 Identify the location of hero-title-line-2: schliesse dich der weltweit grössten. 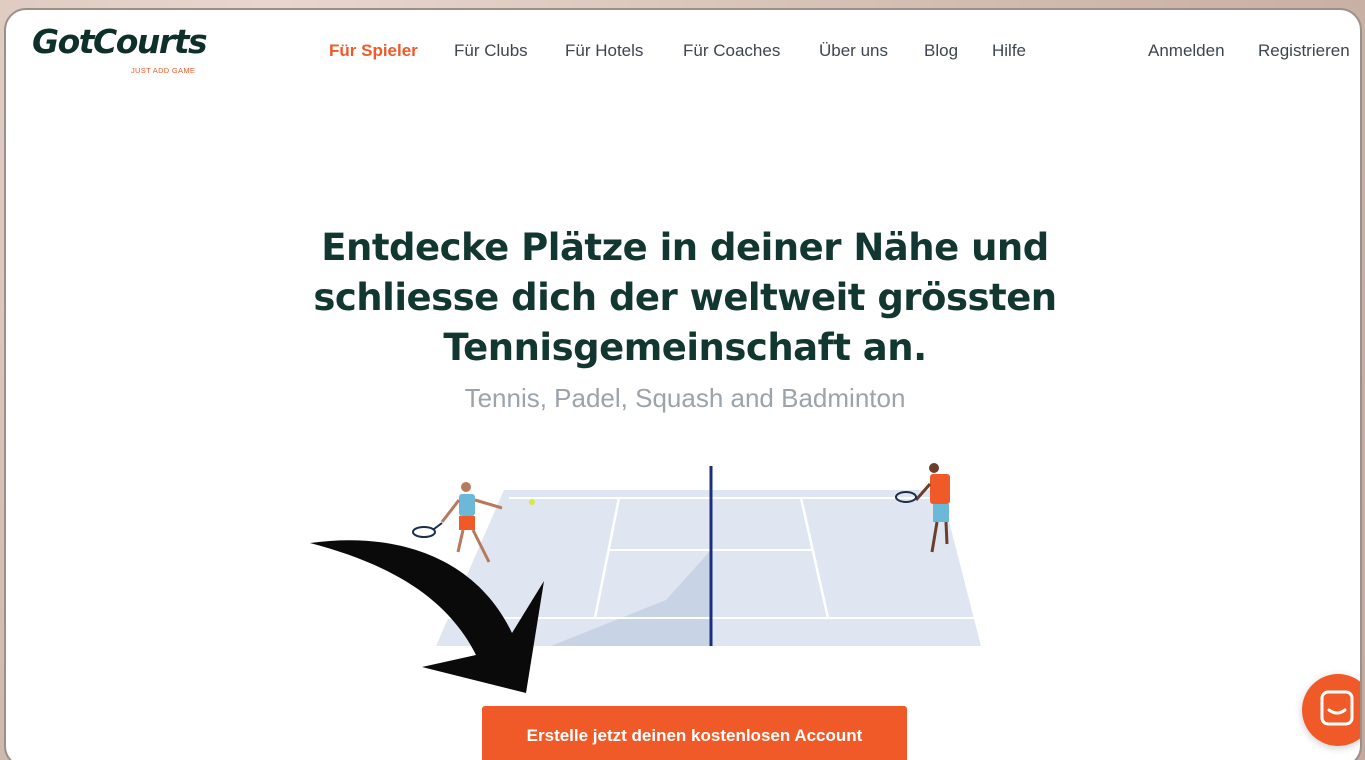
(685, 297).